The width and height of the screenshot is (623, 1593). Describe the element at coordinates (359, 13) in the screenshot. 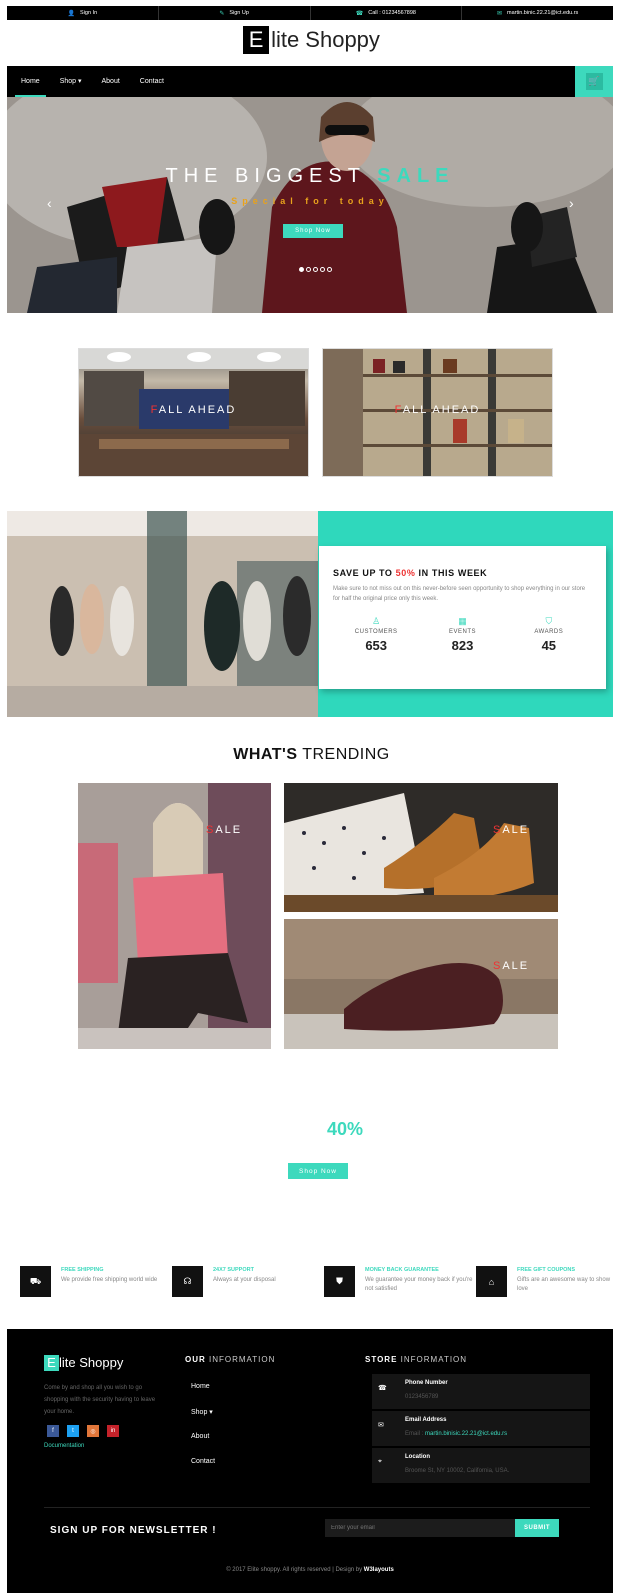

I see `phone-icon: ☎` at that location.